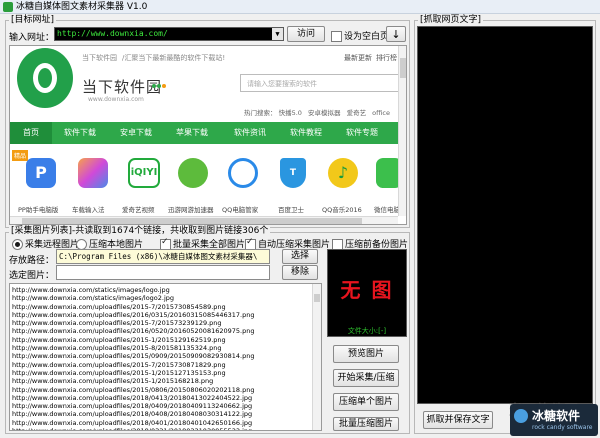 Image resolution: width=600 pixels, height=438 pixels. I want to click on app-caption: 迅游网游加速器, so click(191, 210).